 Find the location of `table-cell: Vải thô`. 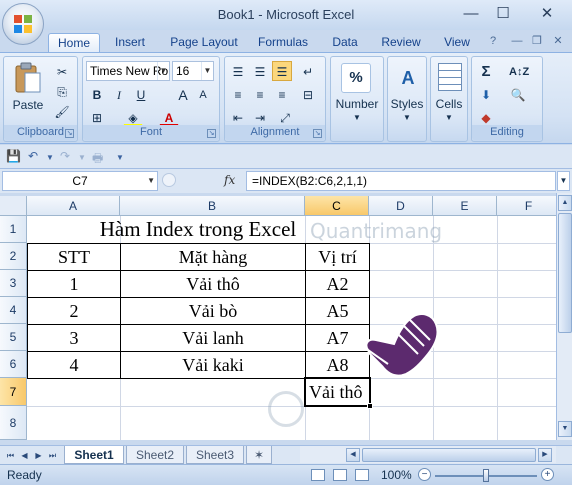

table-cell: Vải thô is located at coordinates (213, 284).